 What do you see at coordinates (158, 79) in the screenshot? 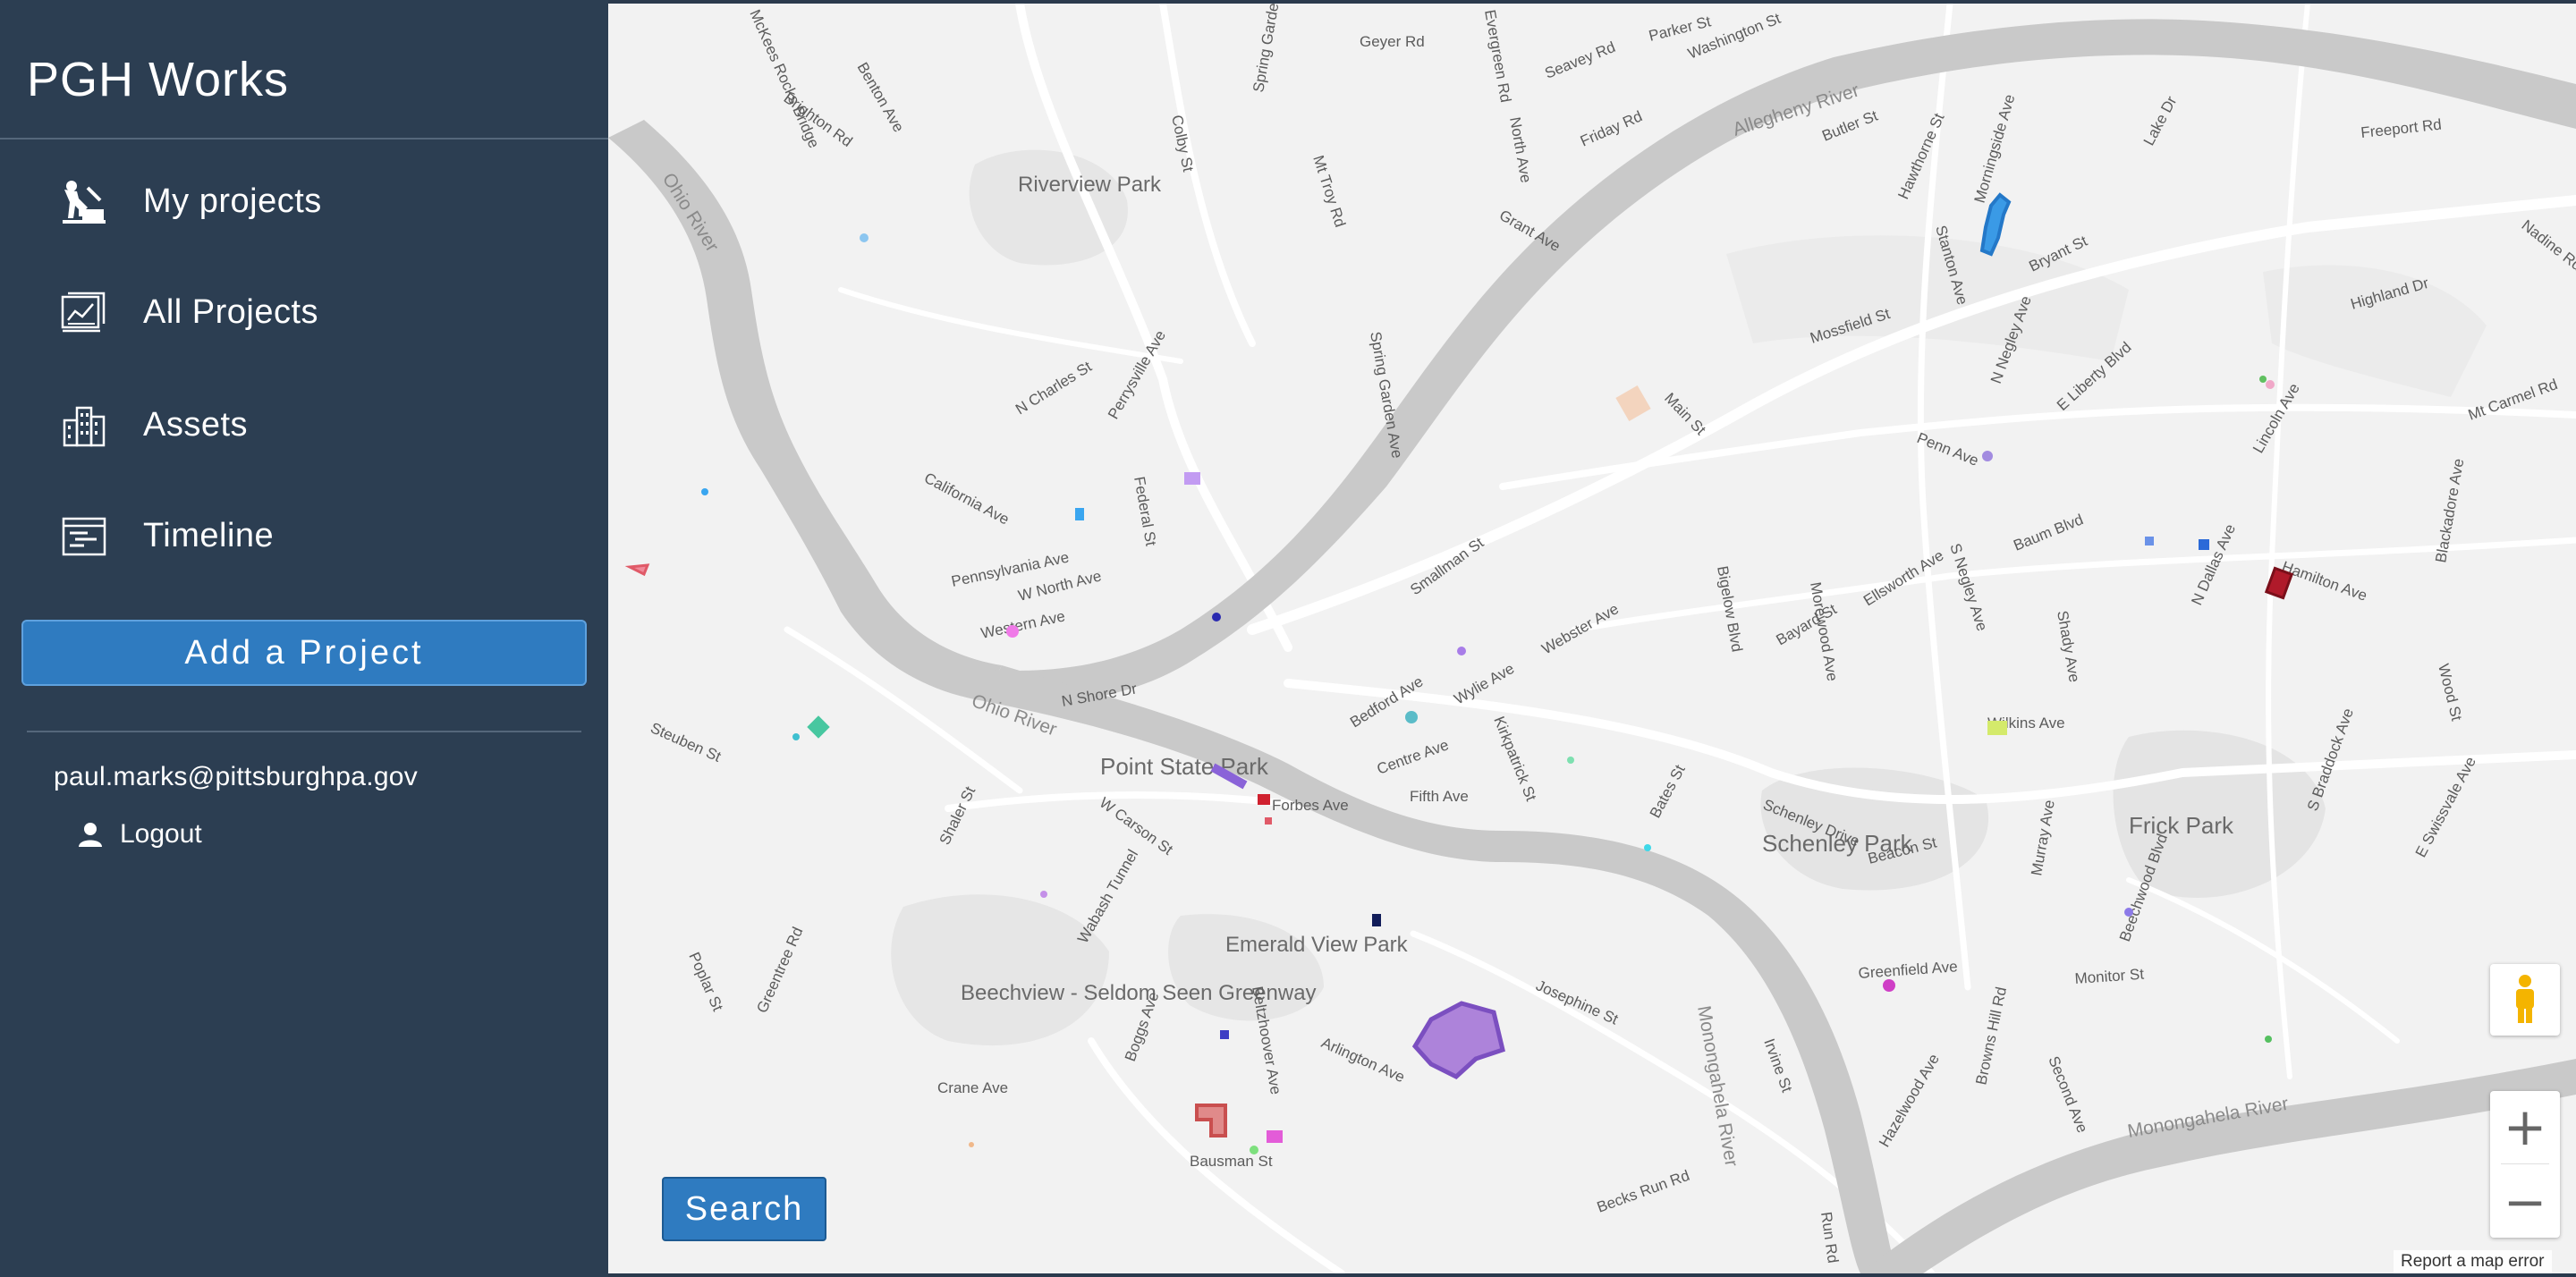
I see `brand-title: PGH Works` at bounding box center [158, 79].